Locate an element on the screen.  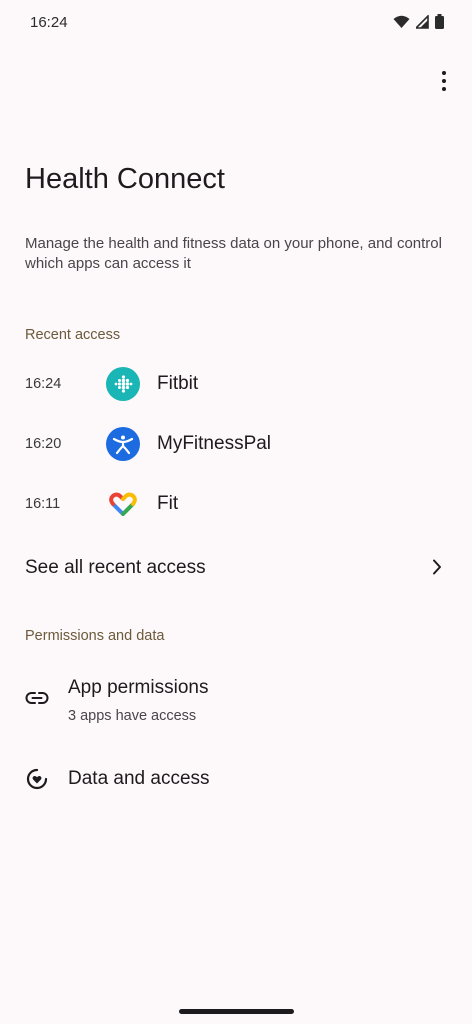
access-time: 16:11 is located at coordinates (43, 504).